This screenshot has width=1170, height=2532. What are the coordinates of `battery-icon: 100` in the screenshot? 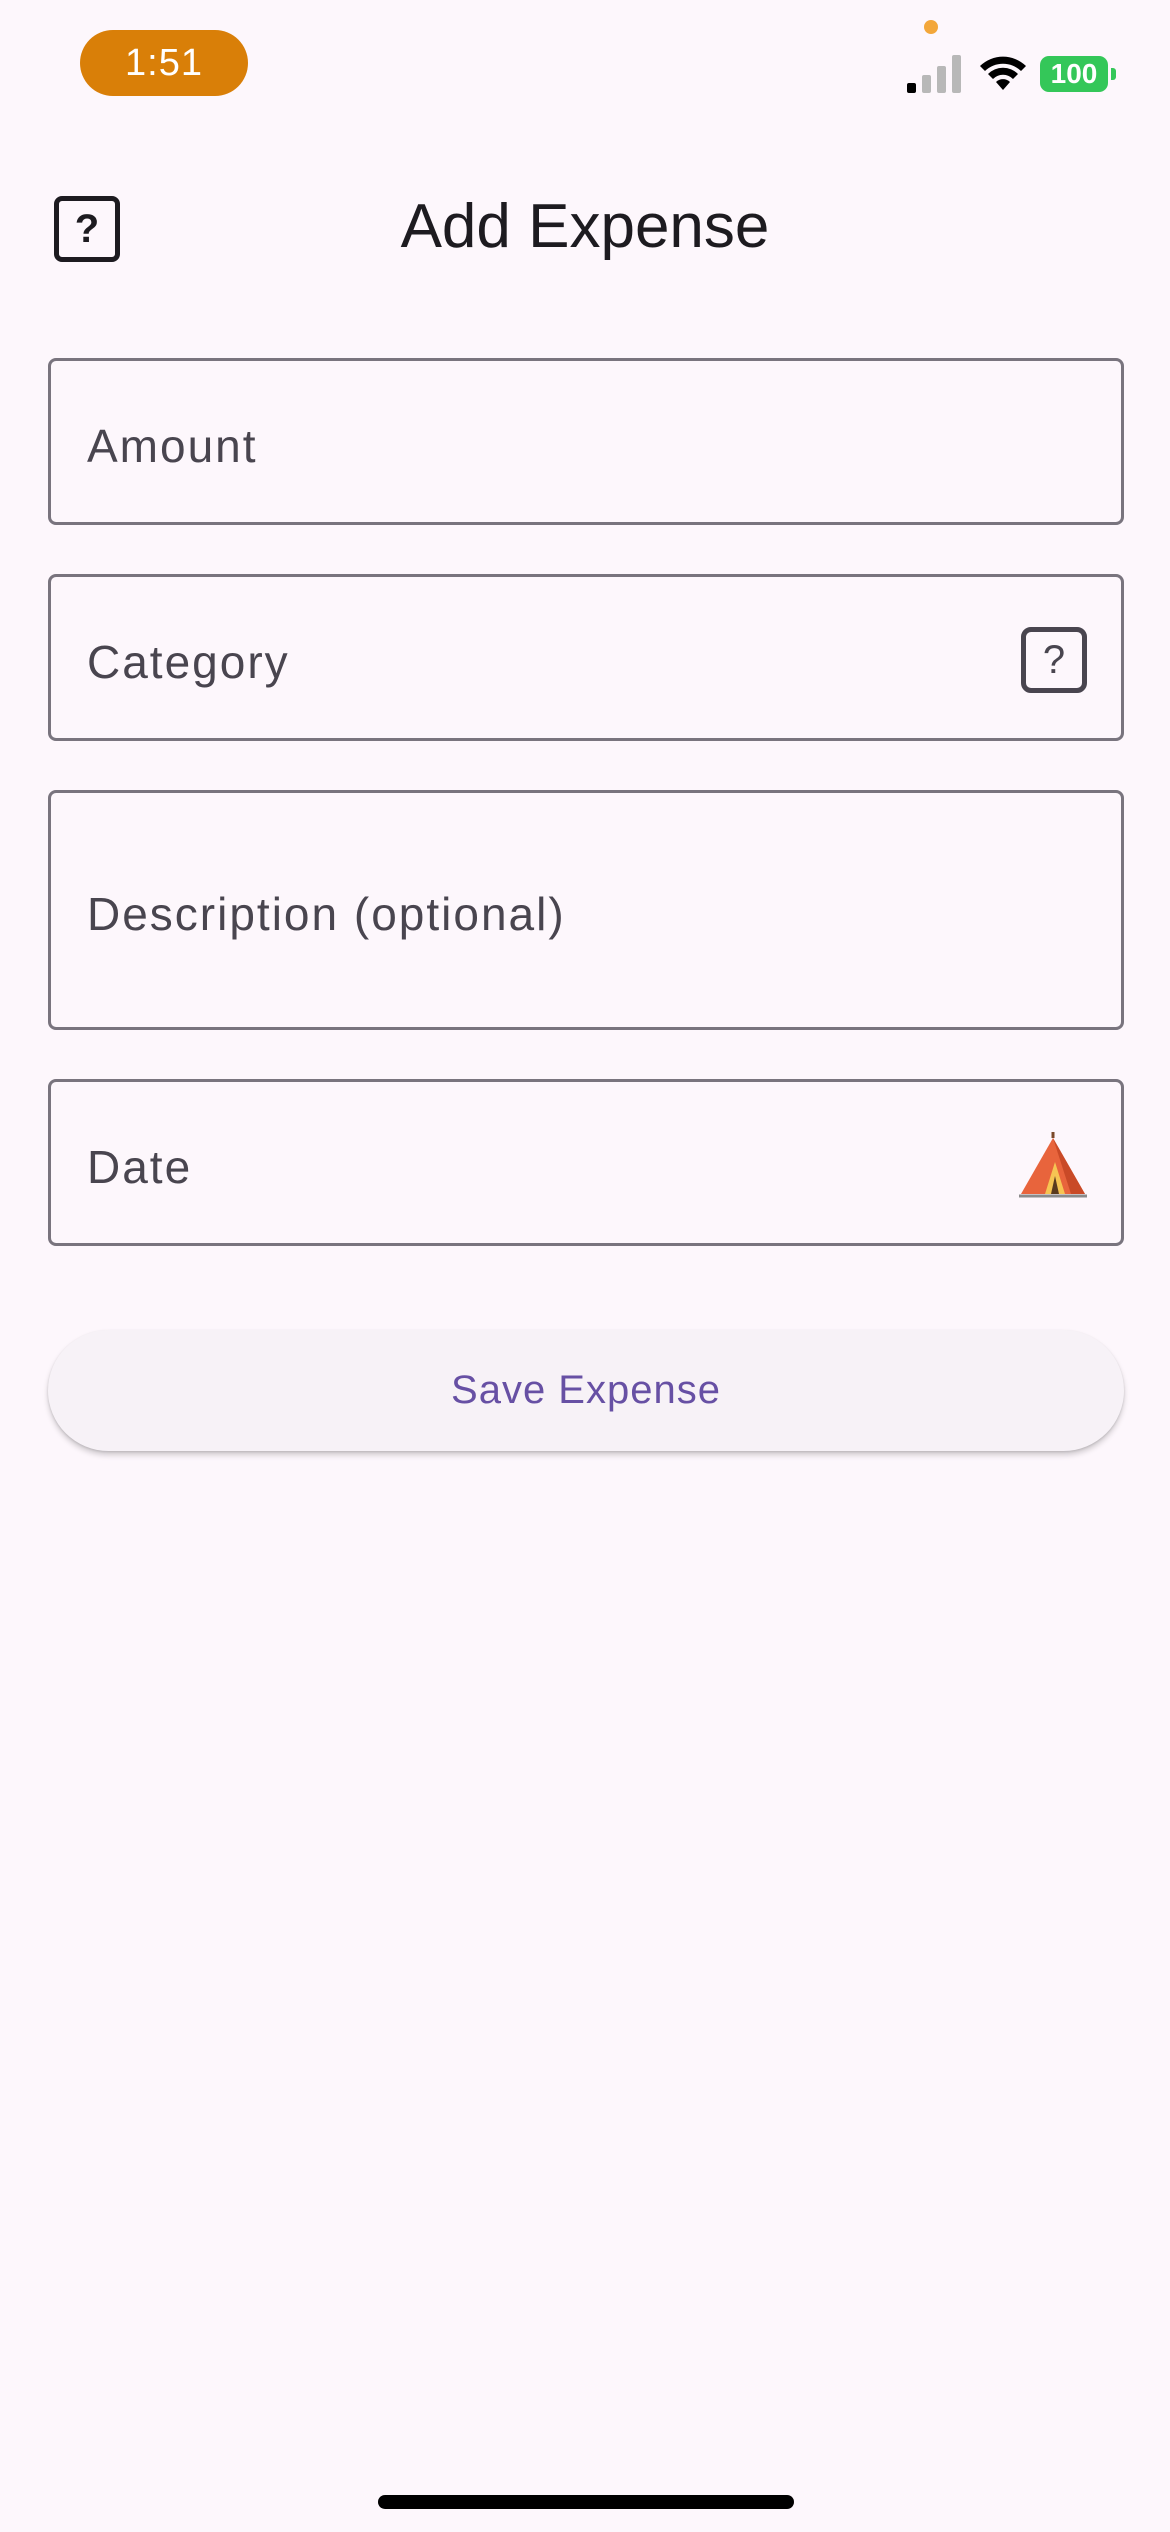 It's located at (1078, 74).